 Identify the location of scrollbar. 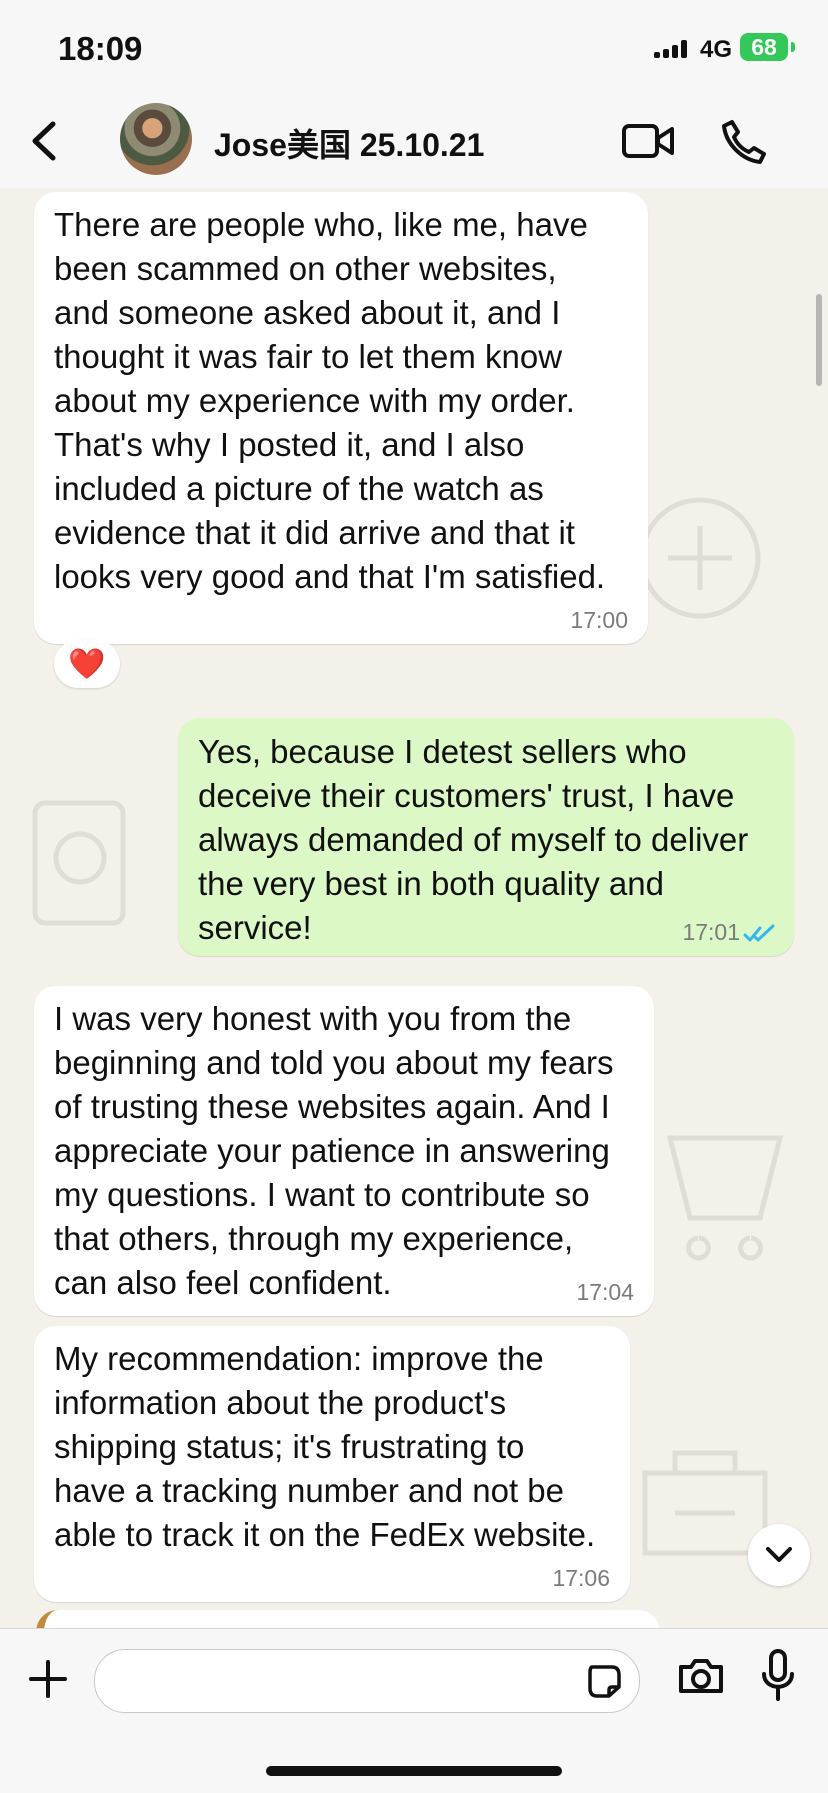
(819, 340).